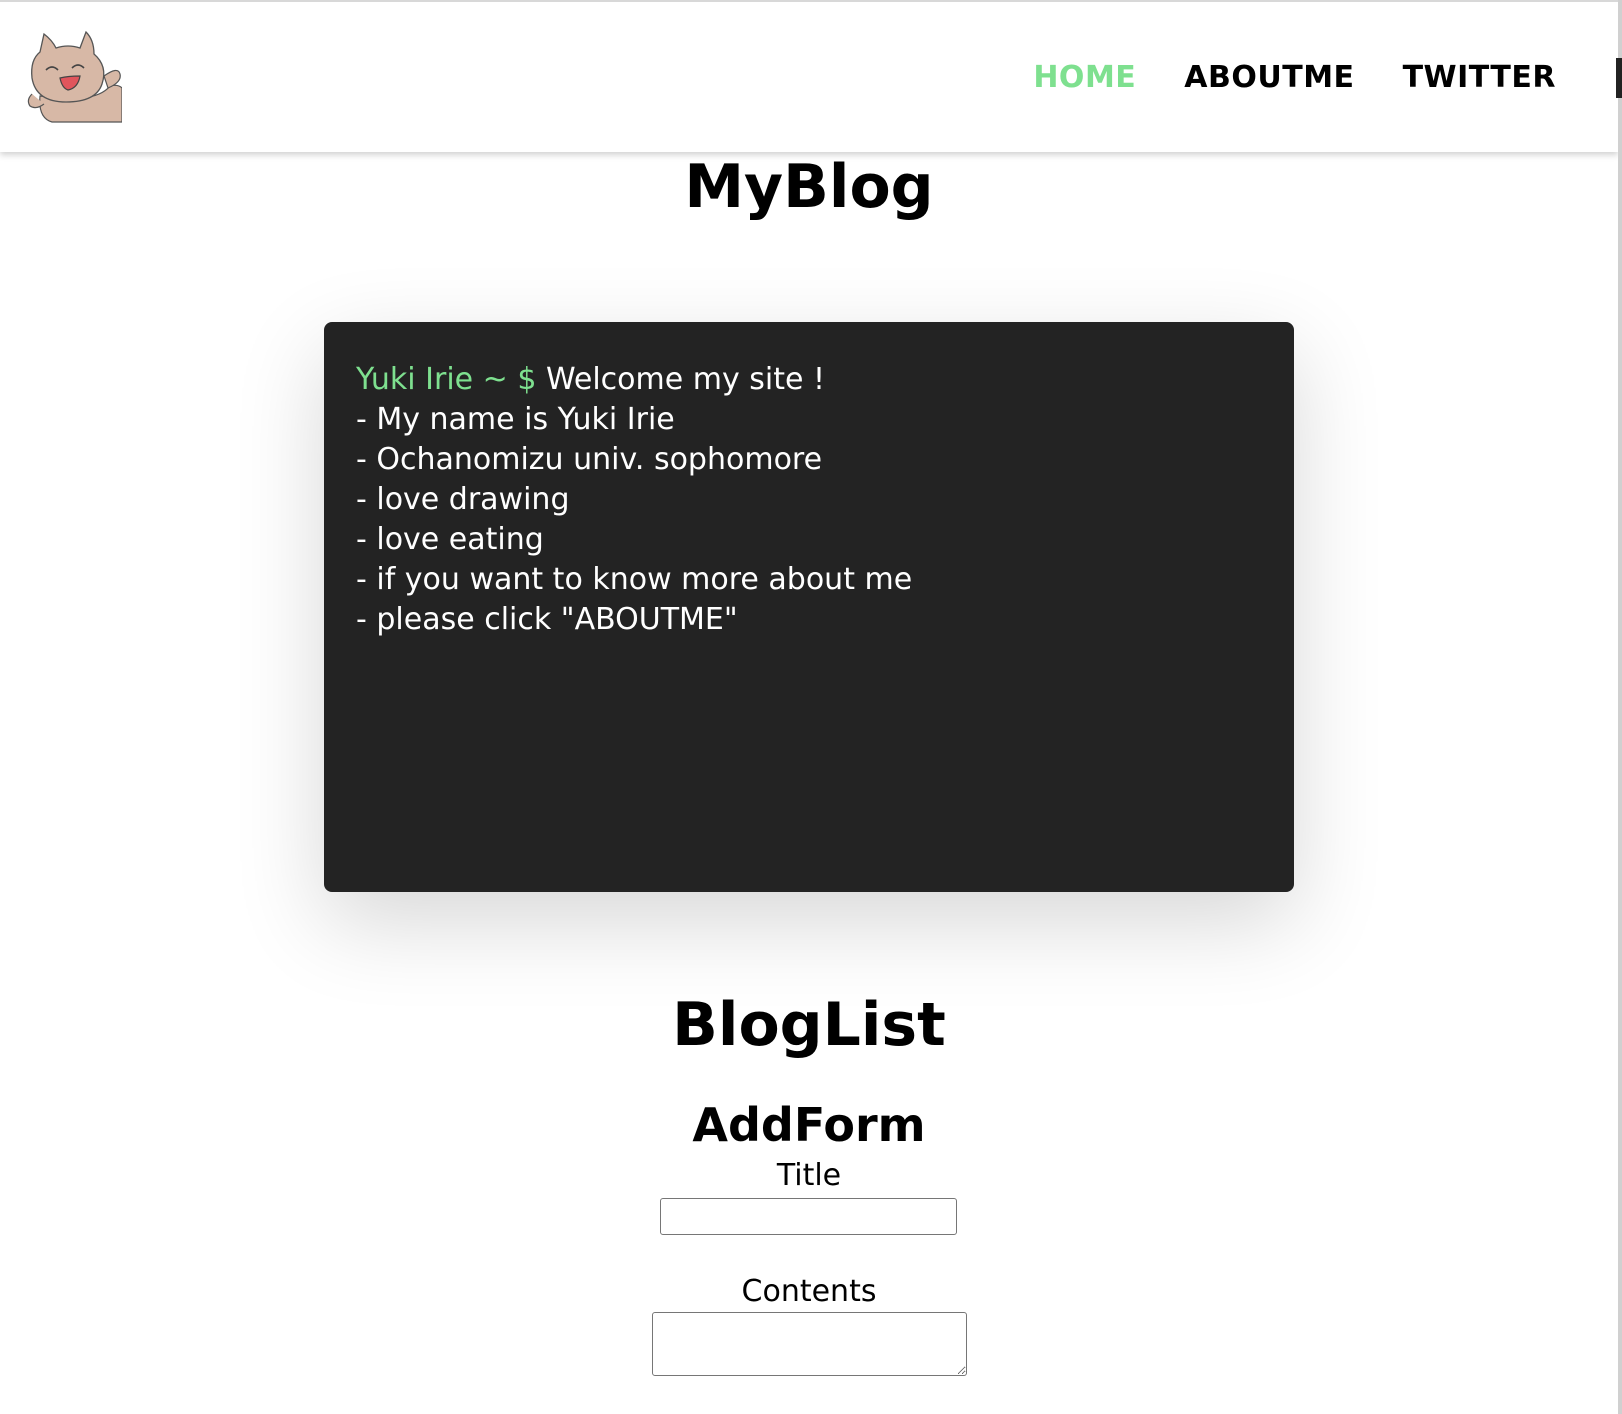 Image resolution: width=1622 pixels, height=1414 pixels. What do you see at coordinates (1479, 77) in the screenshot?
I see `nav-twitter-link: TWITTER` at bounding box center [1479, 77].